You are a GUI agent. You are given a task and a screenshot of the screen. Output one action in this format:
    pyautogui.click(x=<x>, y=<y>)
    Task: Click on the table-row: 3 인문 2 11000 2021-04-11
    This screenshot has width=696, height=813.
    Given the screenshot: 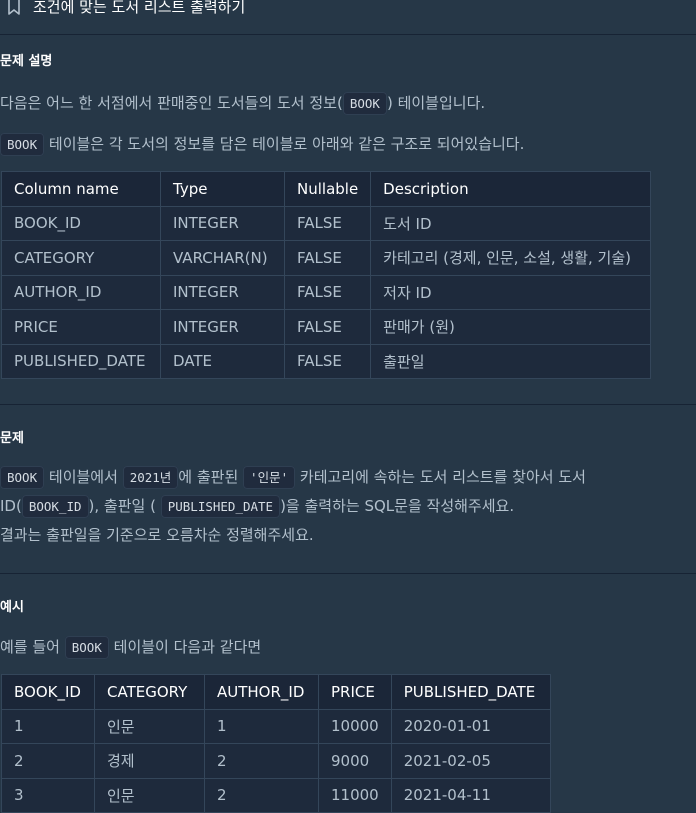 What is the action you would take?
    pyautogui.click(x=276, y=795)
    